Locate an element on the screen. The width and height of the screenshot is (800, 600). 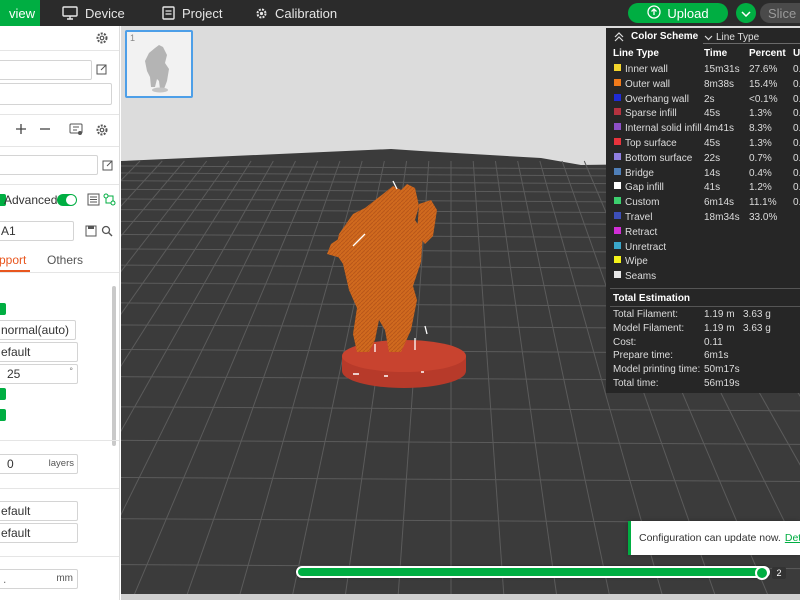
estimation-label: Model printing time: is located at coordinates (657, 370).